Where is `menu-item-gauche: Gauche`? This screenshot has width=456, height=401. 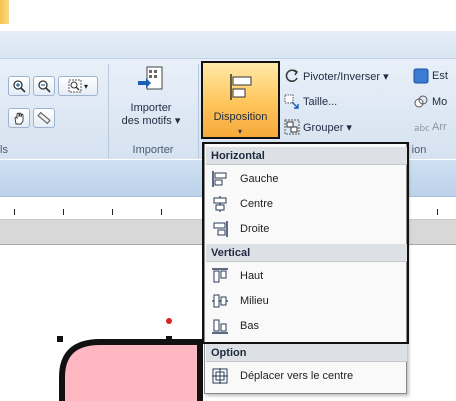 menu-item-gauche: Gauche is located at coordinates (306, 179).